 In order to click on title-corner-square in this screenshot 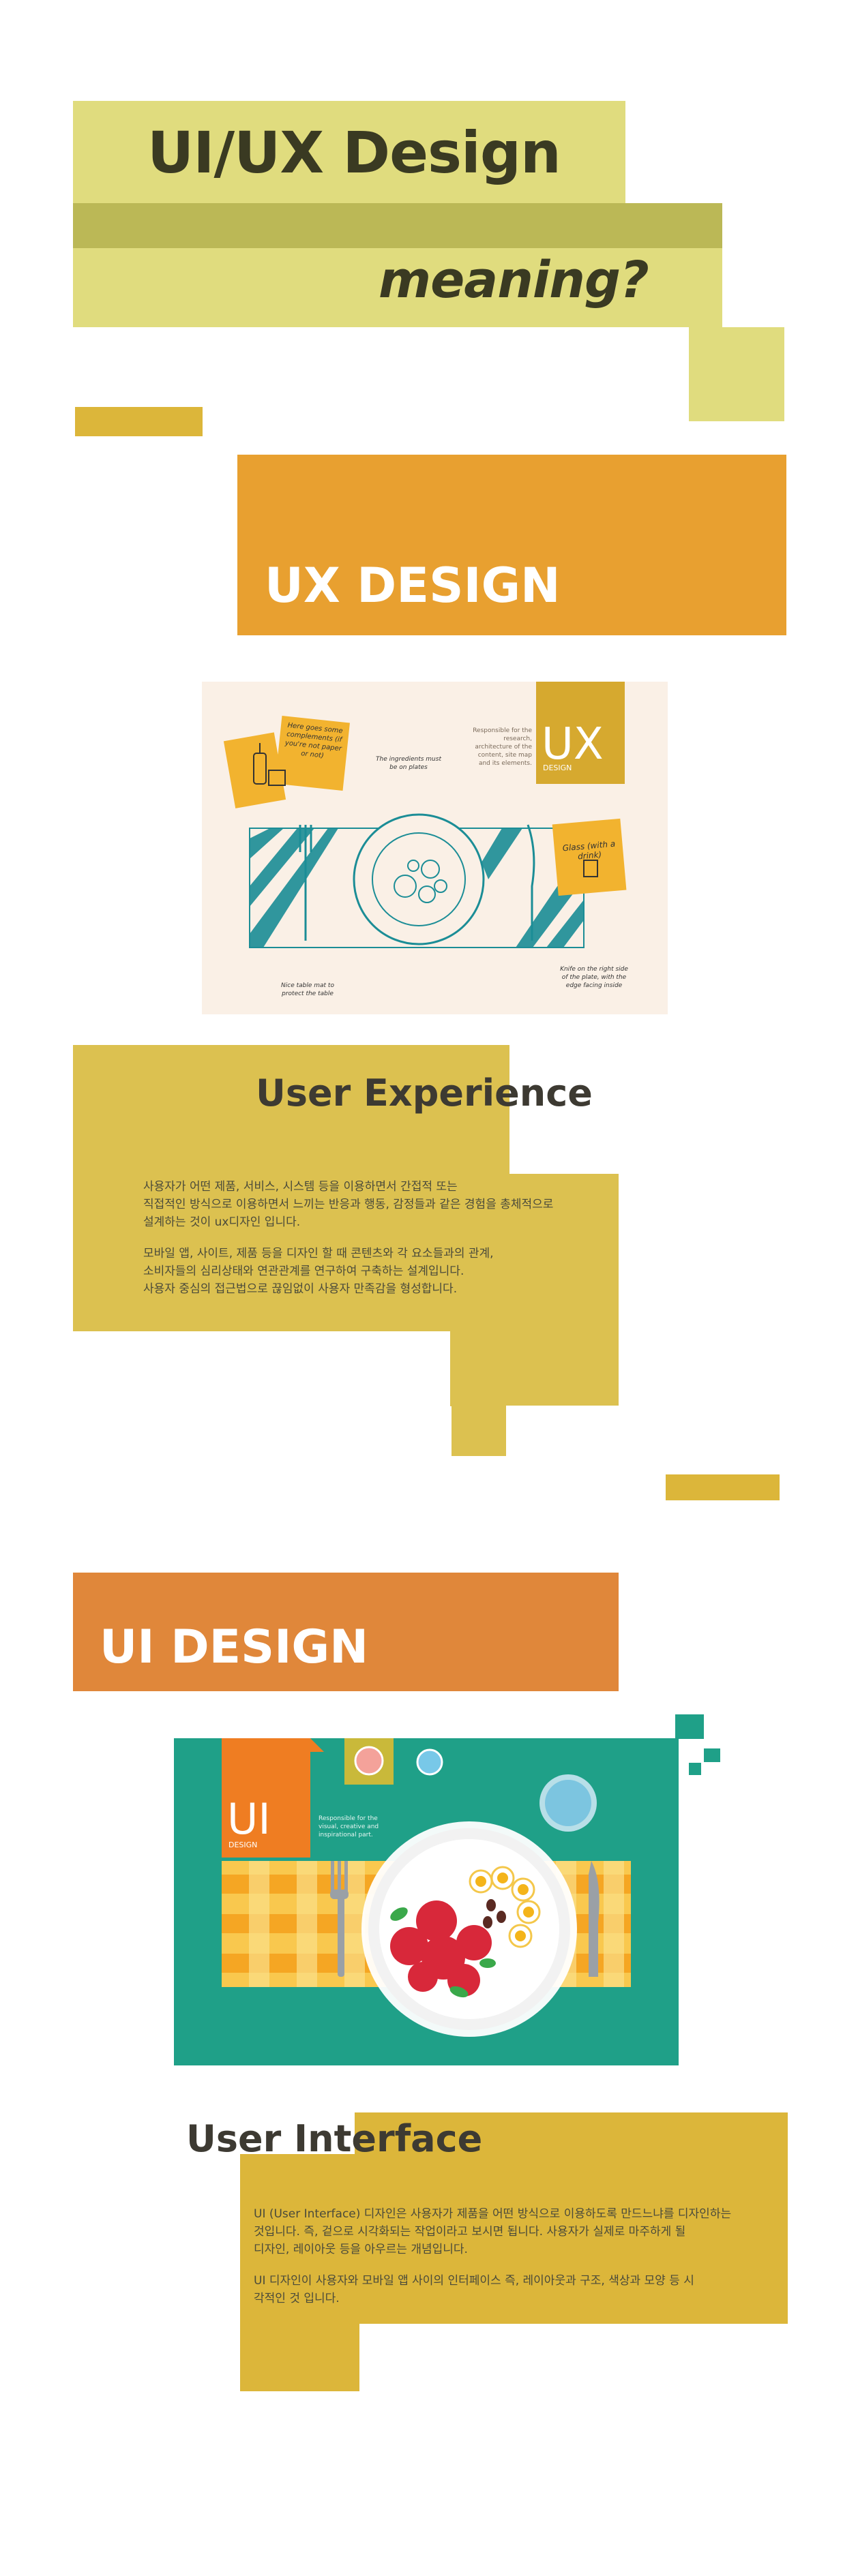, I will do `click(736, 374)`.